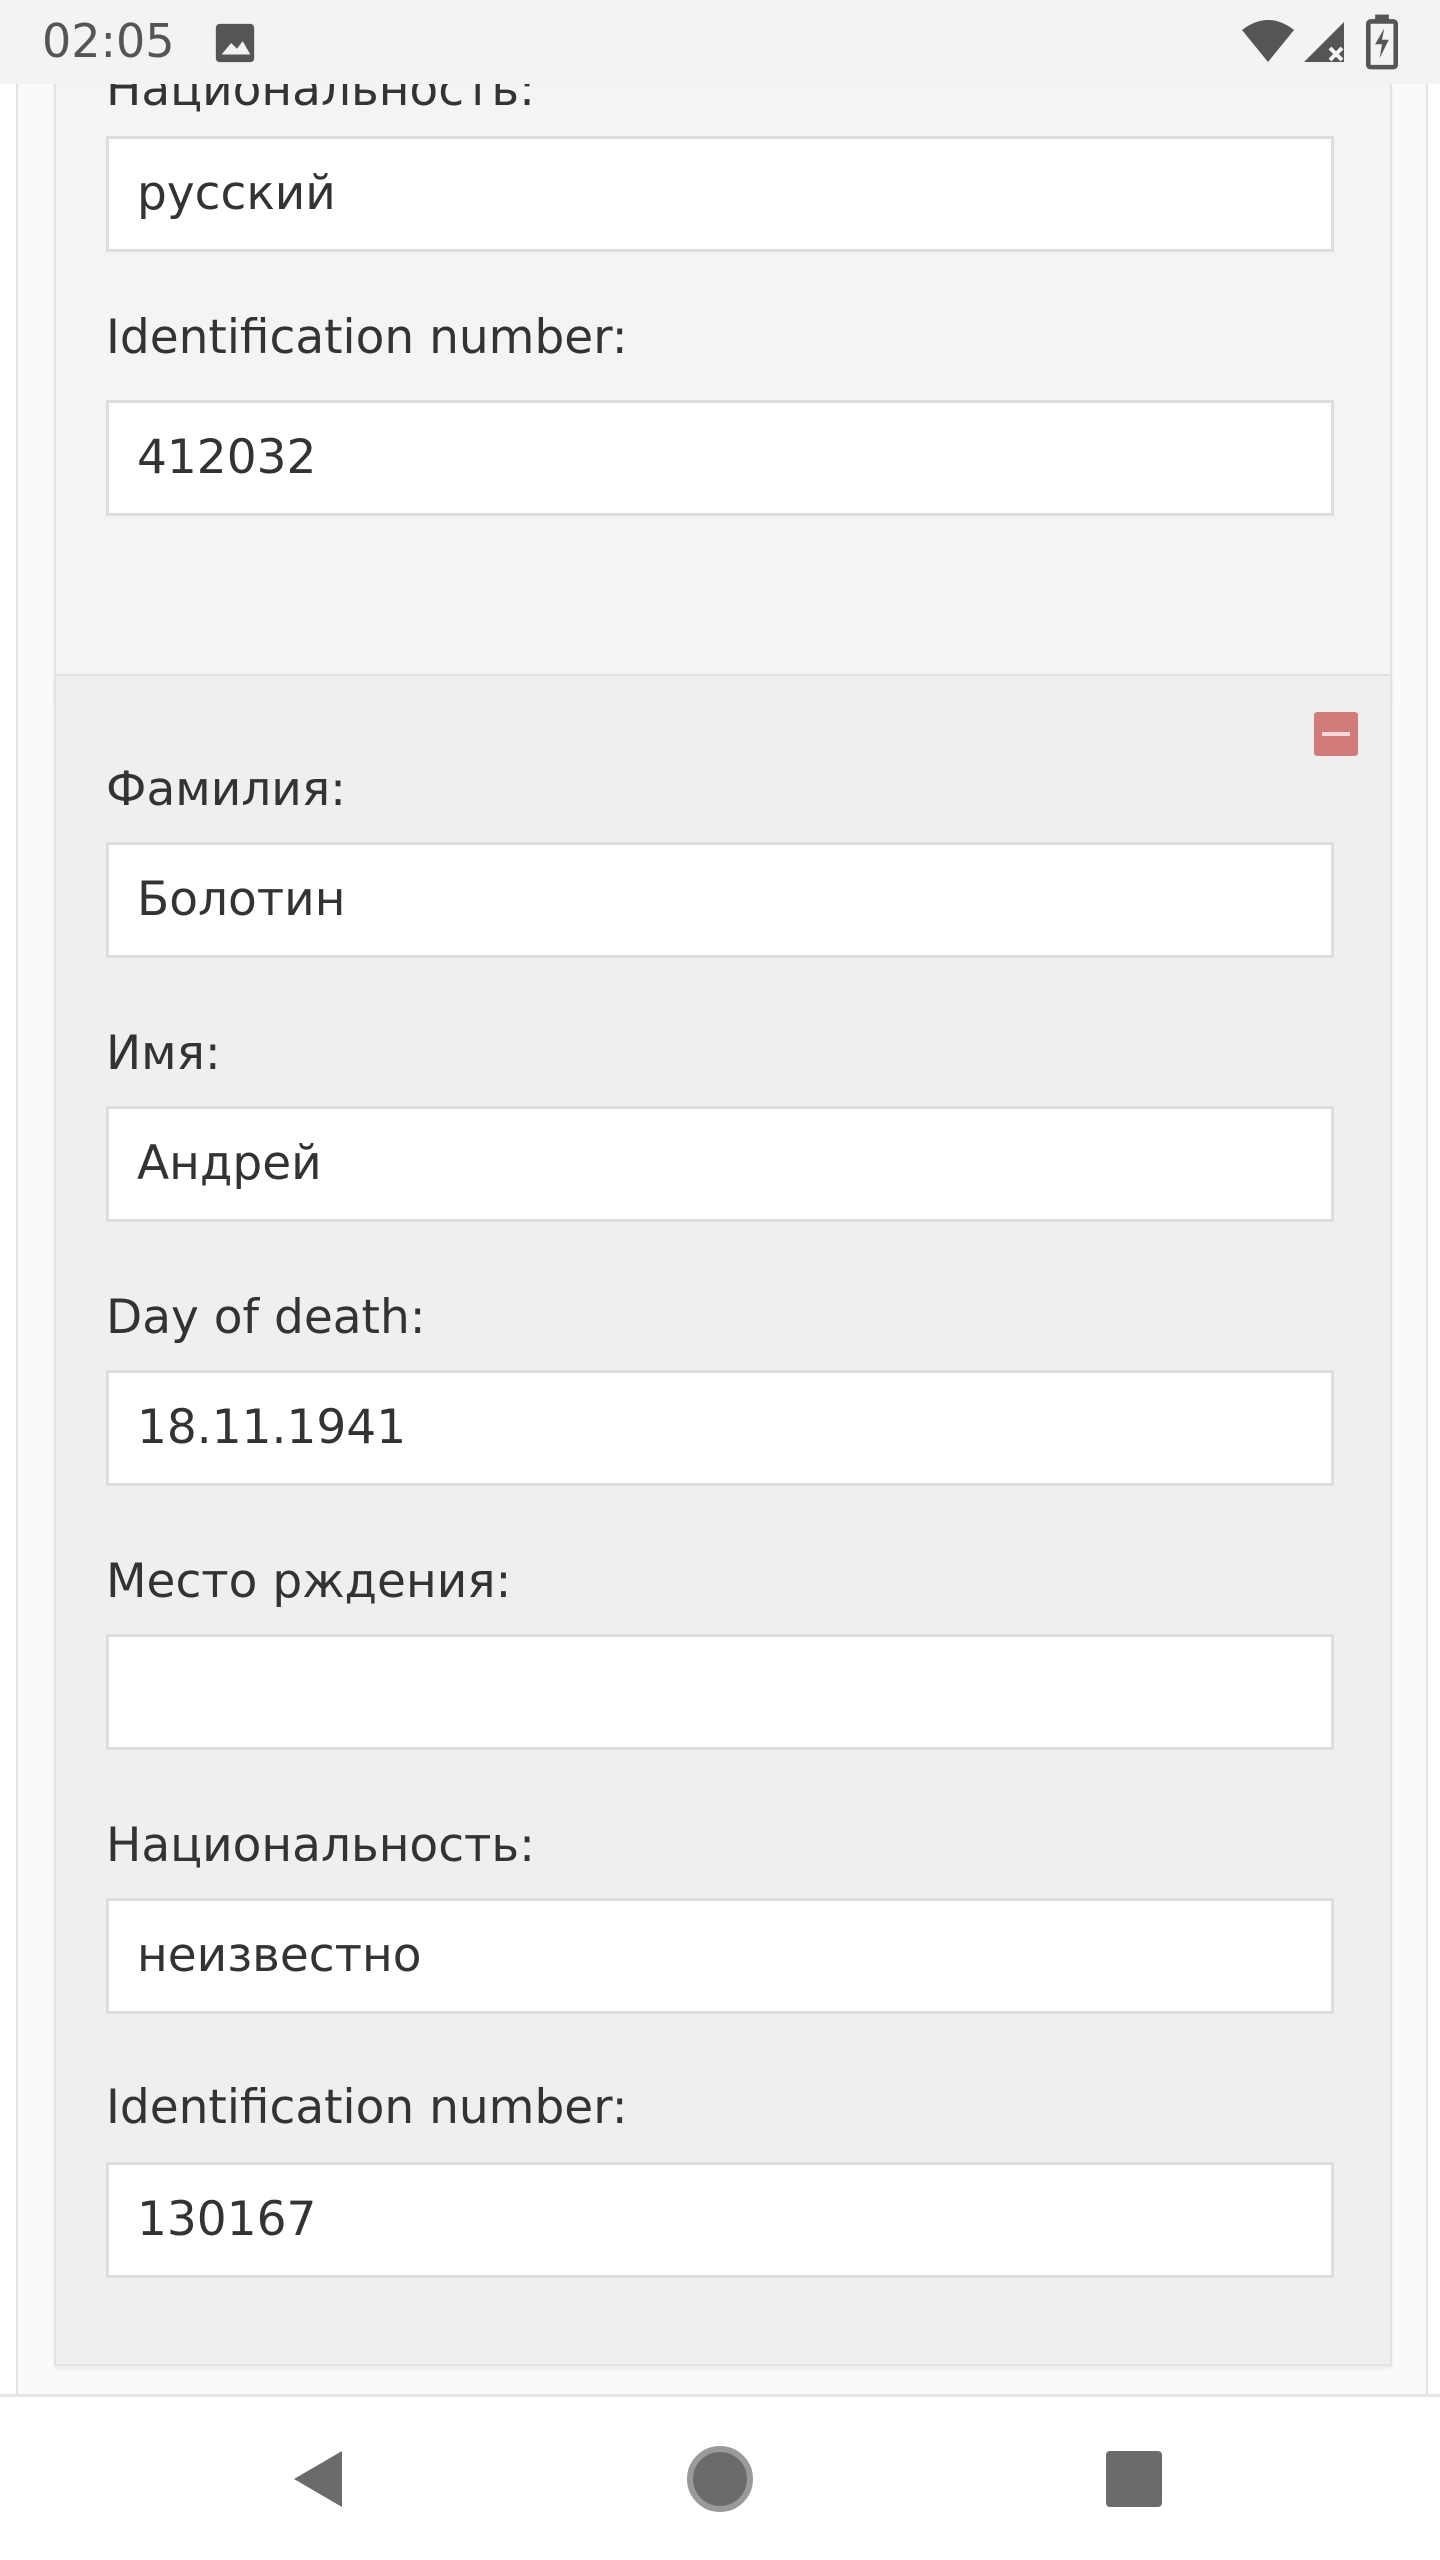 Image resolution: width=1440 pixels, height=2560 pixels. What do you see at coordinates (720, 2220) in the screenshot?
I see `id-number-field: 130167` at bounding box center [720, 2220].